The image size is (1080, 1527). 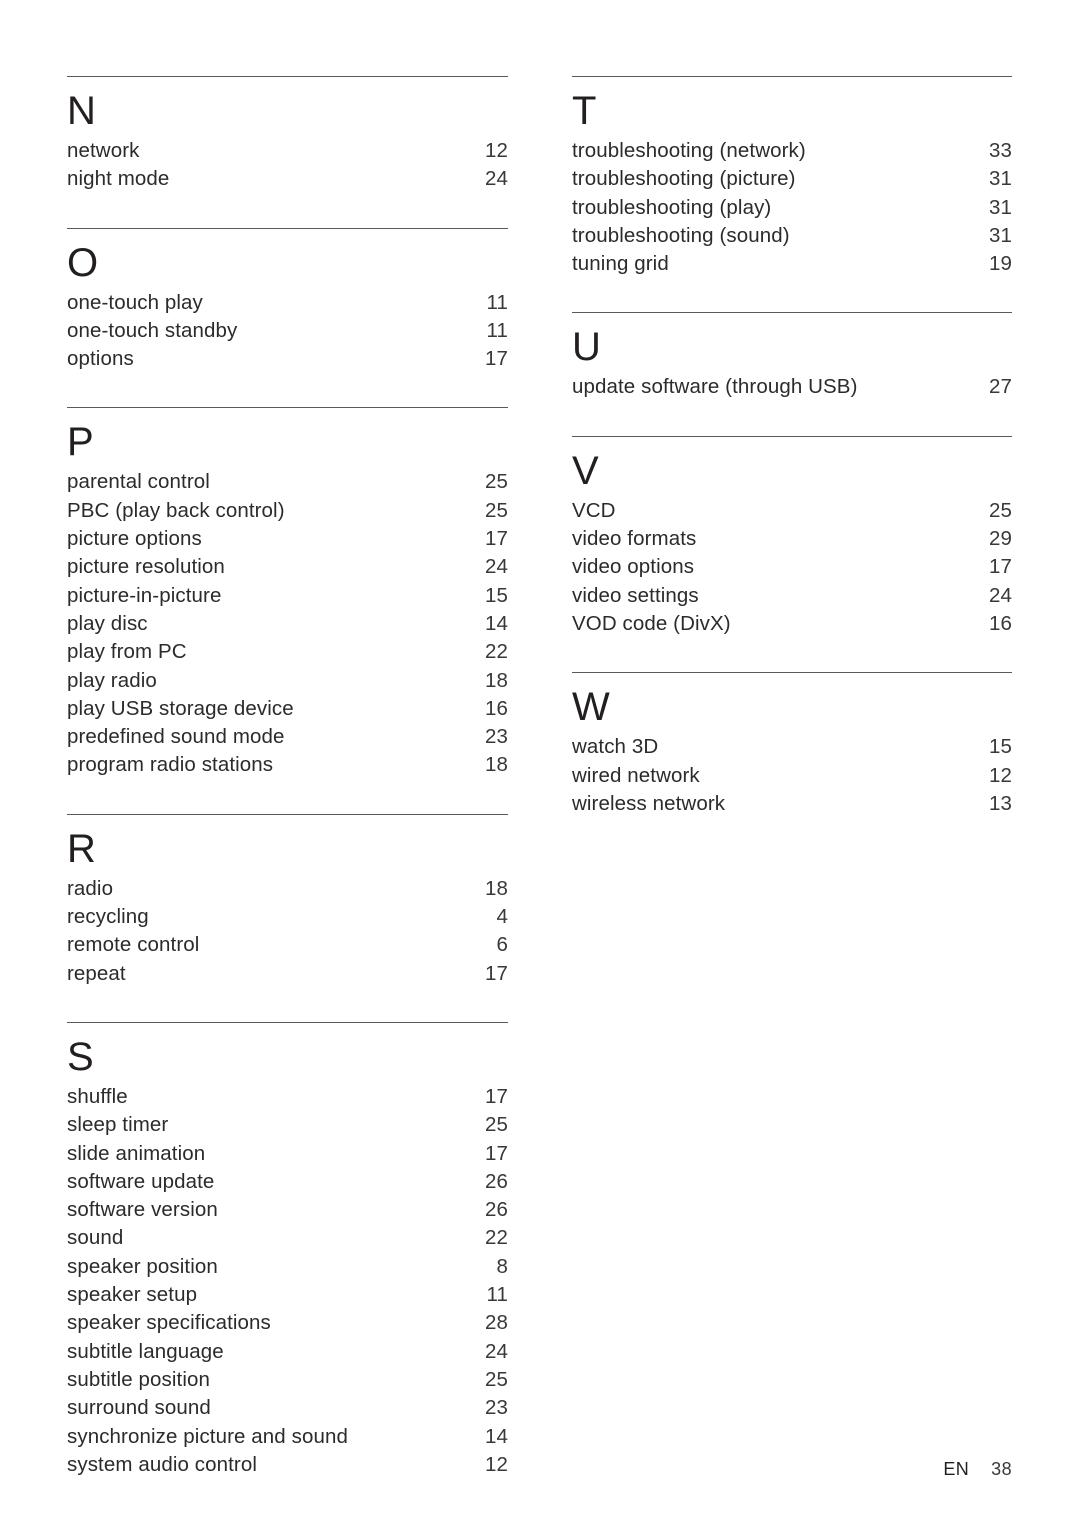 I want to click on index-entry: sleep timer 25, so click(x=287, y=1125).